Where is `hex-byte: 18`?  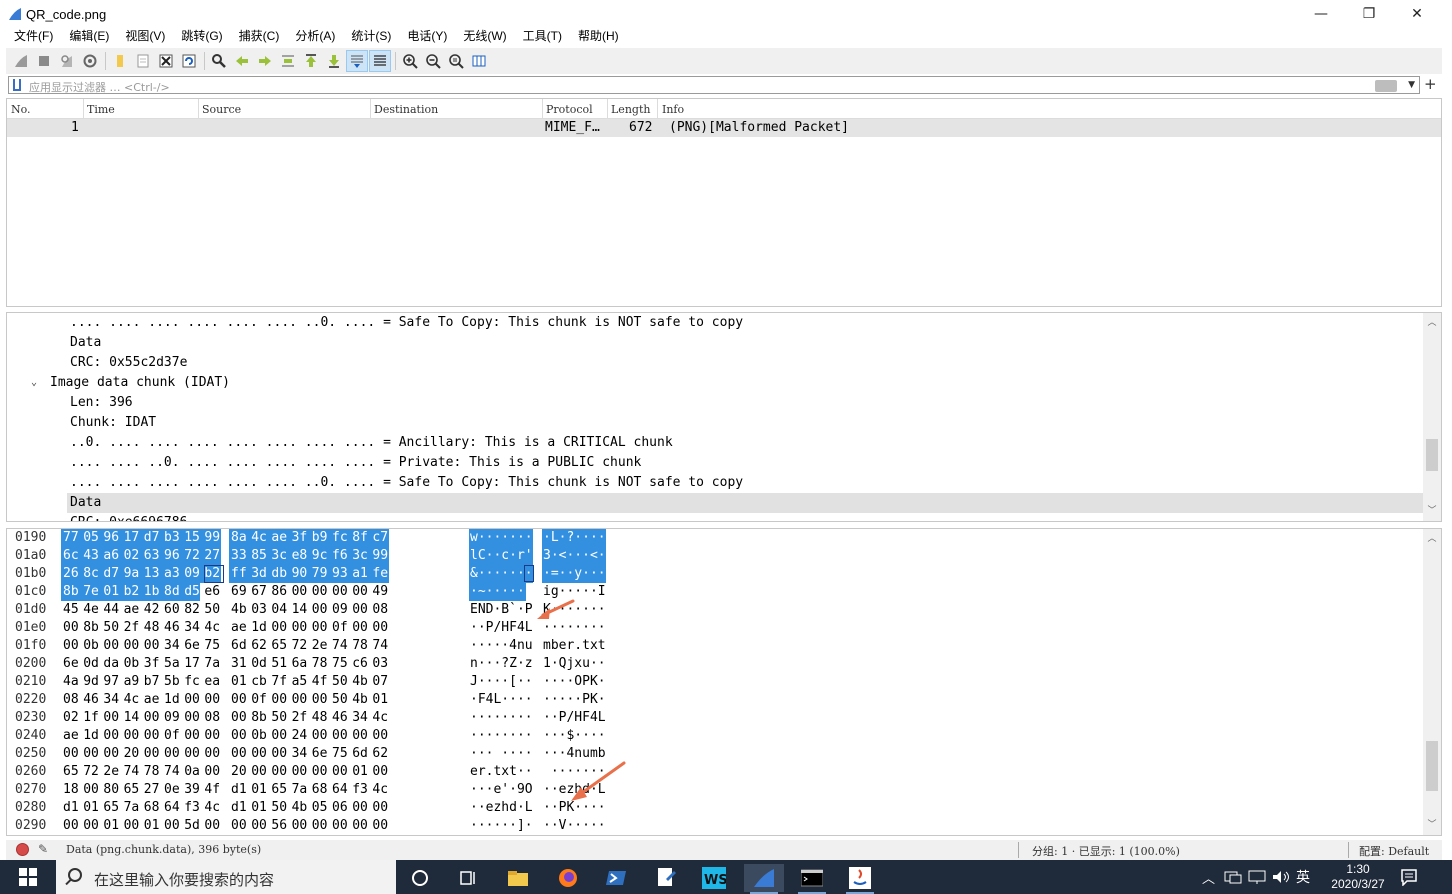 hex-byte: 18 is located at coordinates (73, 790).